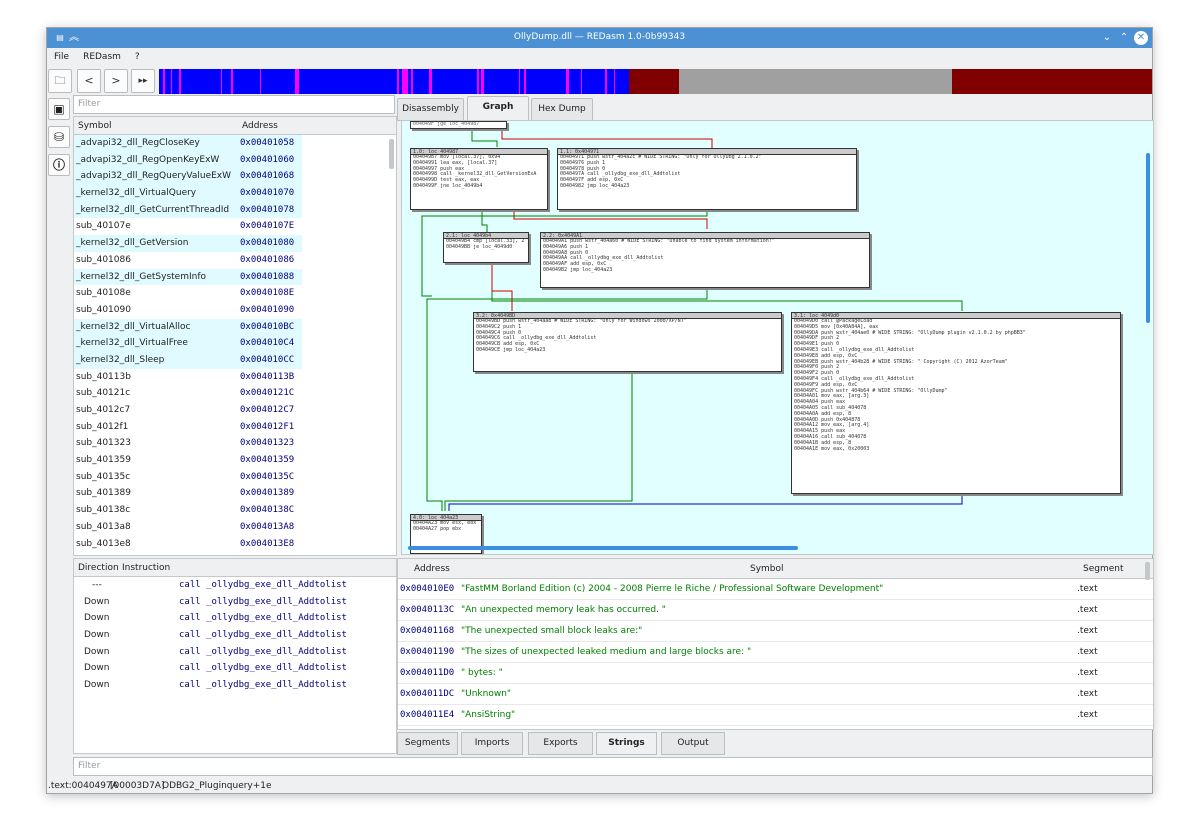  Describe the element at coordinates (143, 81) in the screenshot. I see `goto-button: ▸▸` at that location.